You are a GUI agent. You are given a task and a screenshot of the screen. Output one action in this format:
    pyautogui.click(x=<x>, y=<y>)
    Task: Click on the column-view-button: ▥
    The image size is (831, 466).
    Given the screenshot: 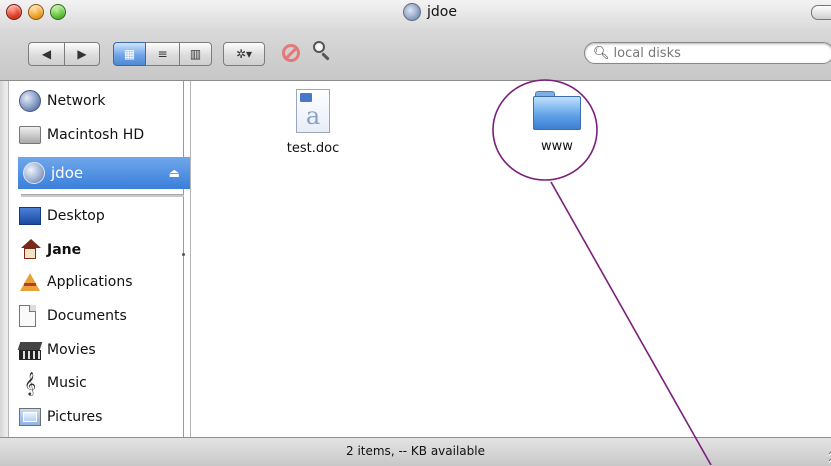 What is the action you would take?
    pyautogui.click(x=195, y=54)
    